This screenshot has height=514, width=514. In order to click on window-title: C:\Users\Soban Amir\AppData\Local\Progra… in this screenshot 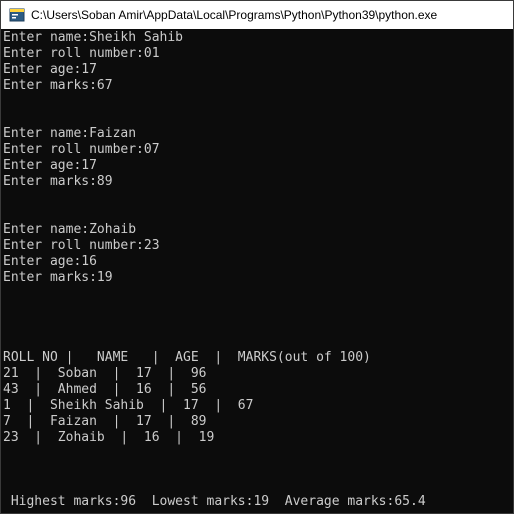, I will do `click(234, 15)`.